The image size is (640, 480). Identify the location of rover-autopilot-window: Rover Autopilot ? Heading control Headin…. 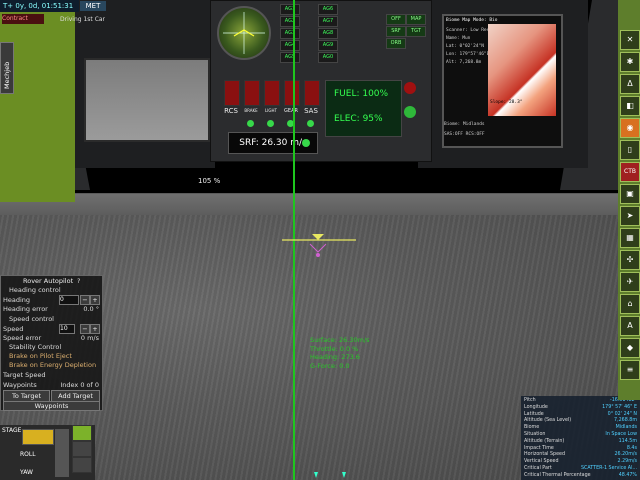
(51, 343).